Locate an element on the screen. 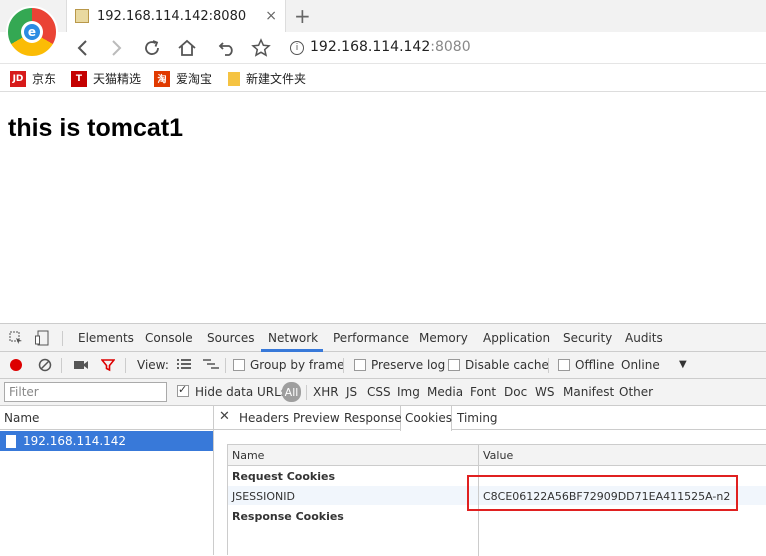 This screenshot has height=556, width=766. clear-icon is located at coordinates (45, 365).